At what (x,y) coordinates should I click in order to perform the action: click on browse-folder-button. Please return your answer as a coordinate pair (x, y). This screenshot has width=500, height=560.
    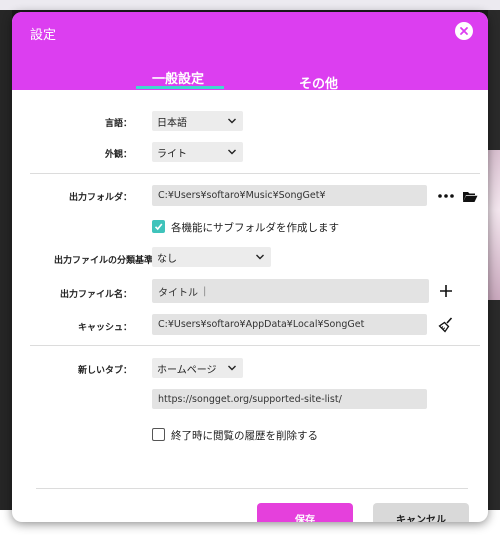
    Looking at the image, I should click on (470, 196).